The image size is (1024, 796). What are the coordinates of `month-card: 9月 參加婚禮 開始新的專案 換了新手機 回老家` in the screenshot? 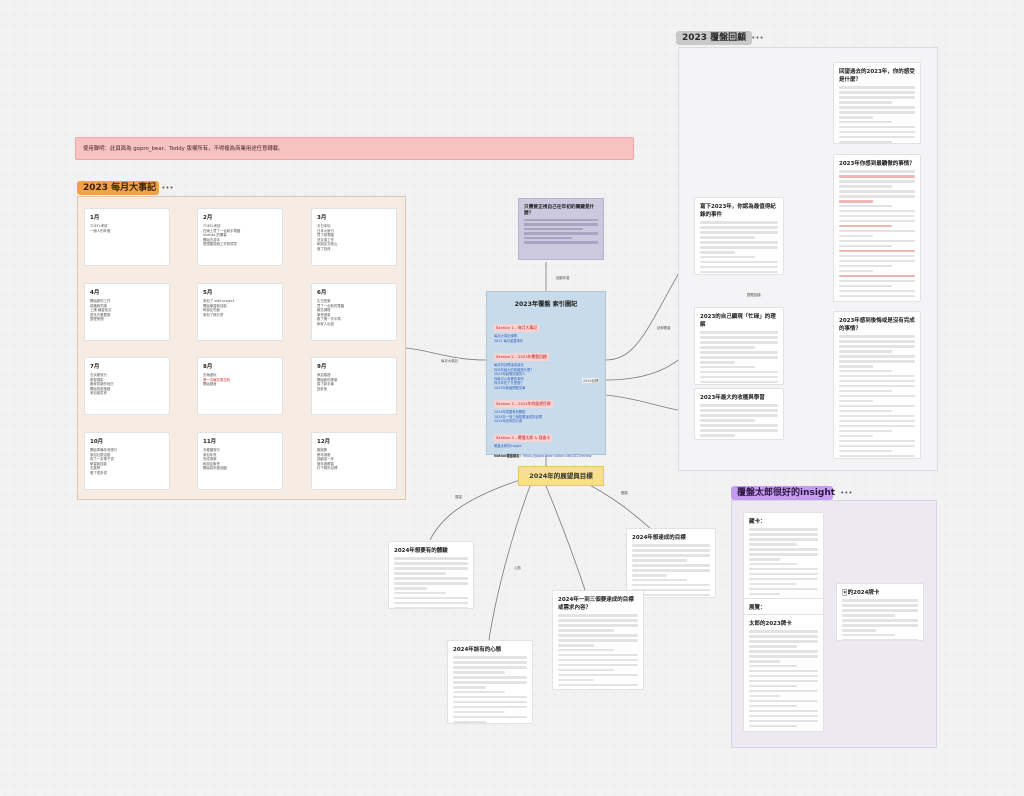 It's located at (354, 386).